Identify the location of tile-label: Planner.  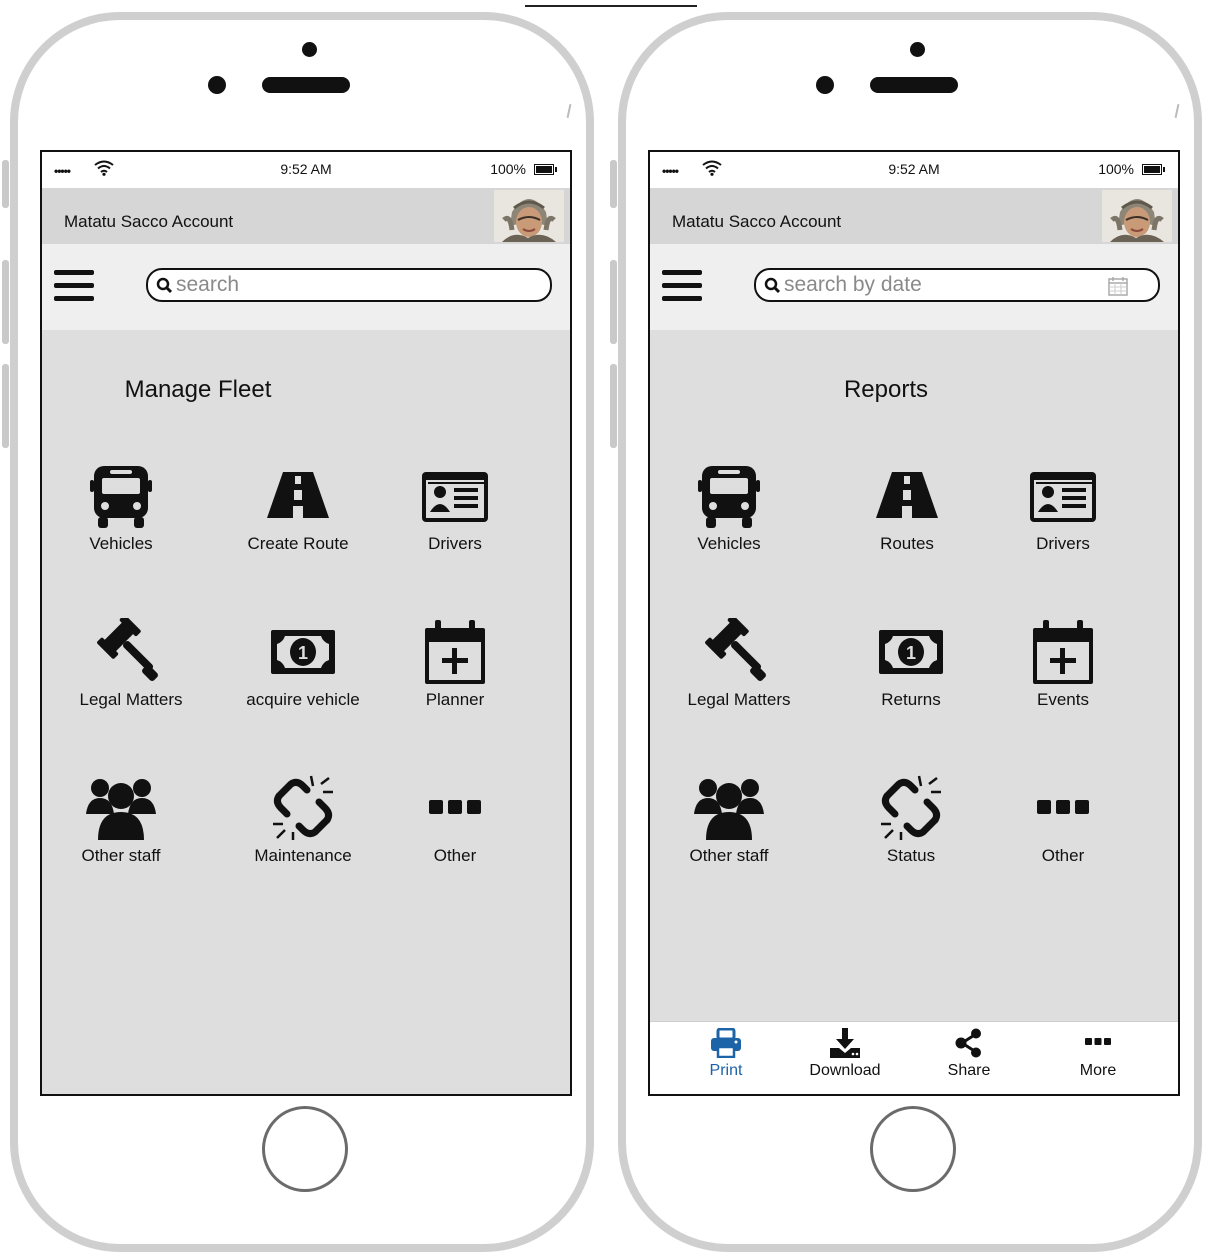
(455, 699).